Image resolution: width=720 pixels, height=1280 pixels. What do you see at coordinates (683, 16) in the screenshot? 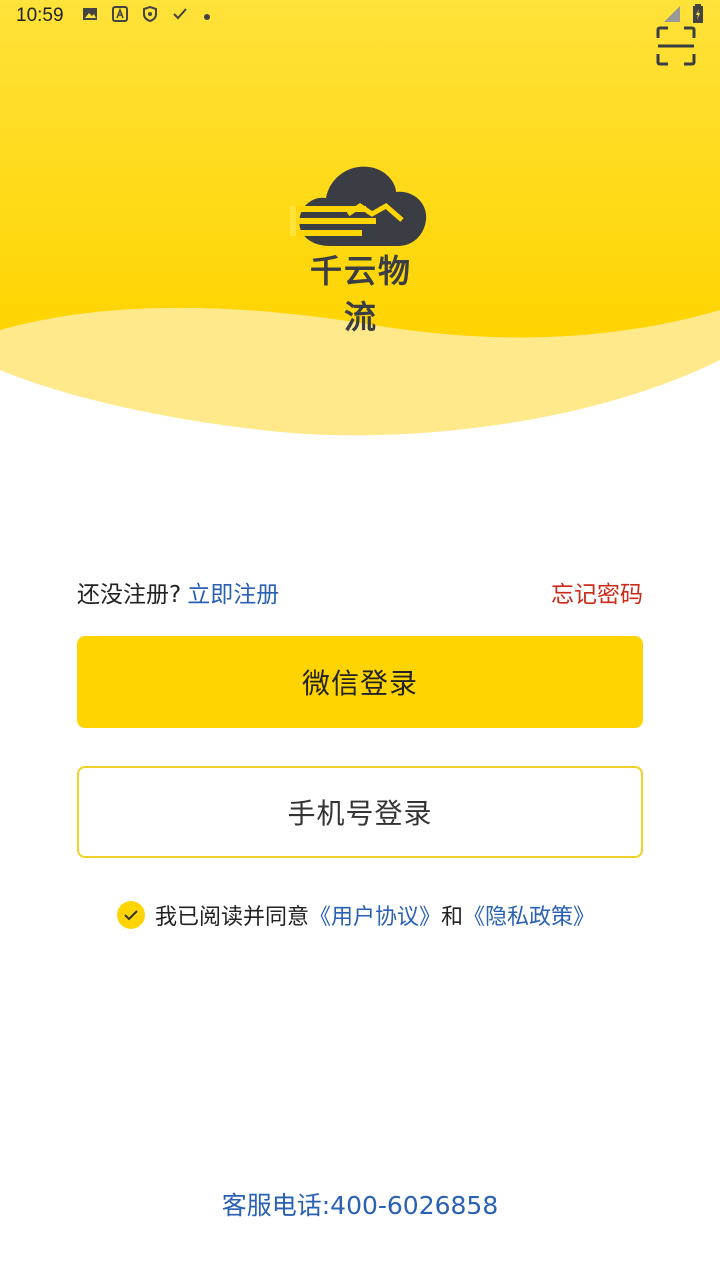
I see `status-right` at bounding box center [683, 16].